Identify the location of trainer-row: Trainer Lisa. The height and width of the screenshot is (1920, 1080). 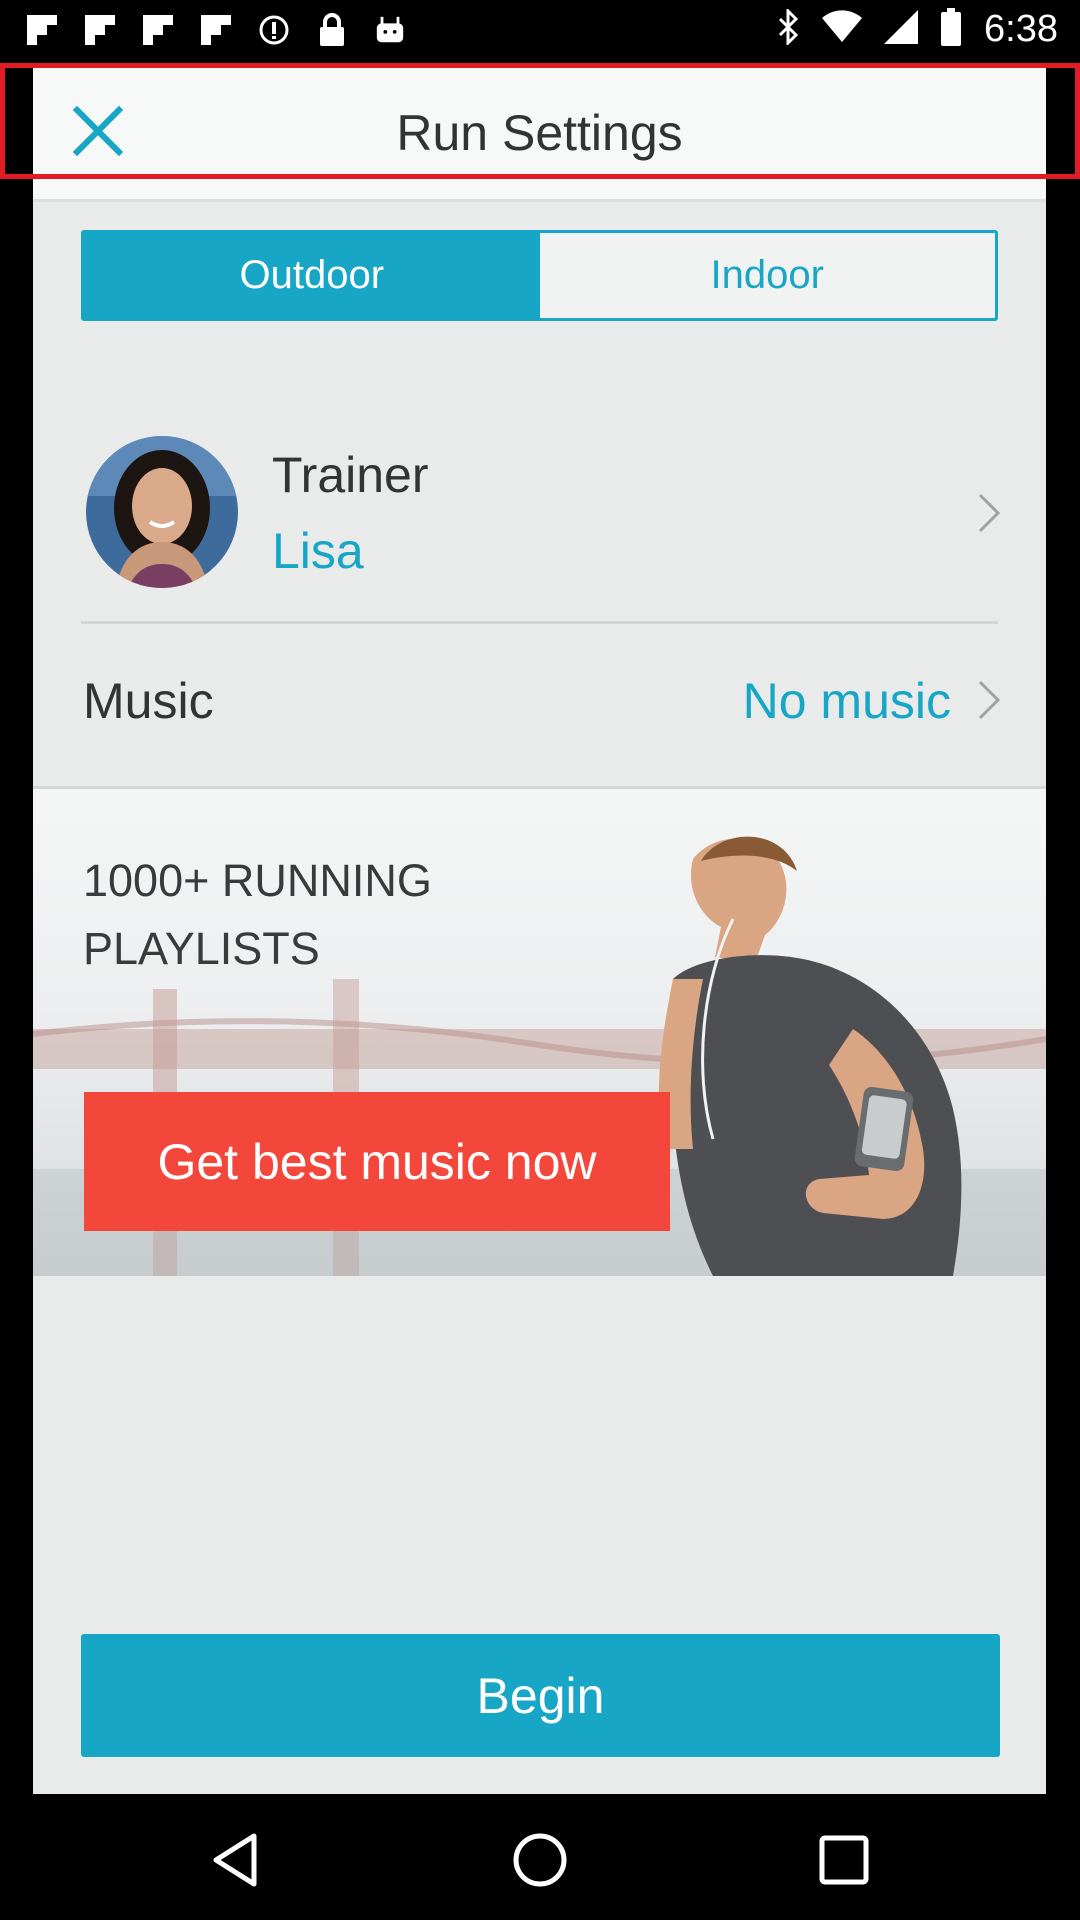
(541, 512).